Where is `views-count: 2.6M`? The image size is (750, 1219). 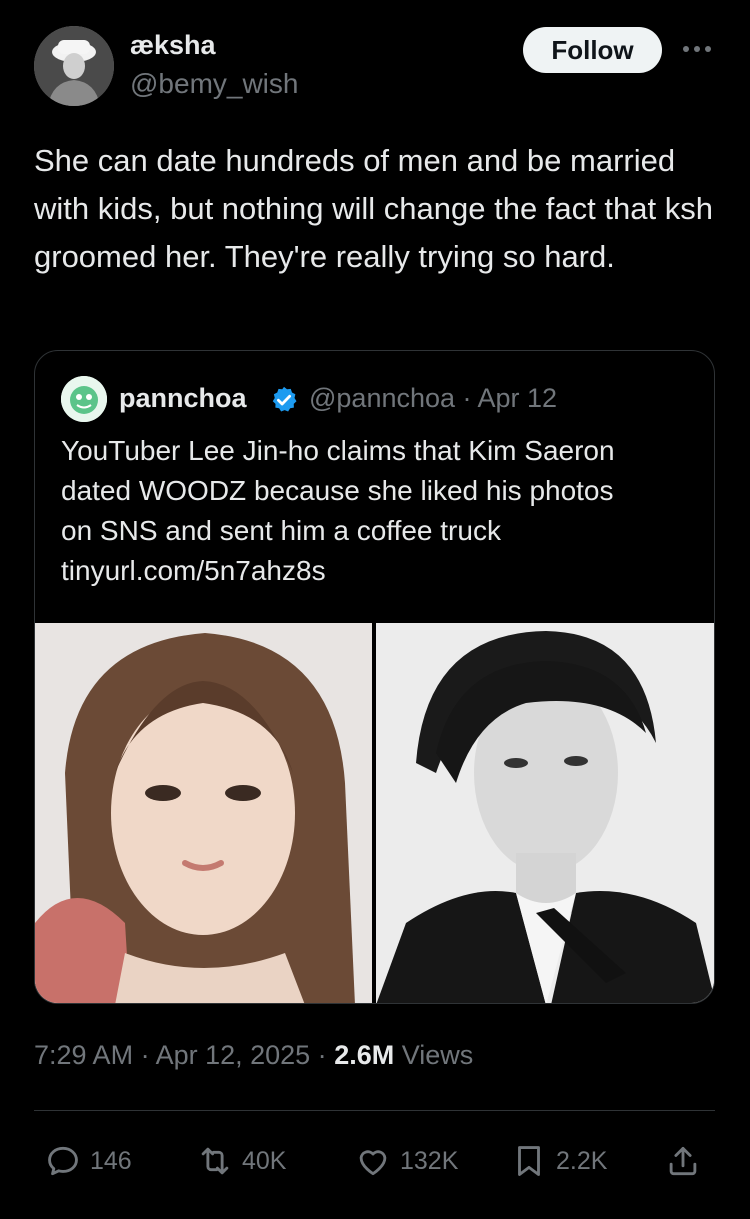
views-count: 2.6M is located at coordinates (364, 1055).